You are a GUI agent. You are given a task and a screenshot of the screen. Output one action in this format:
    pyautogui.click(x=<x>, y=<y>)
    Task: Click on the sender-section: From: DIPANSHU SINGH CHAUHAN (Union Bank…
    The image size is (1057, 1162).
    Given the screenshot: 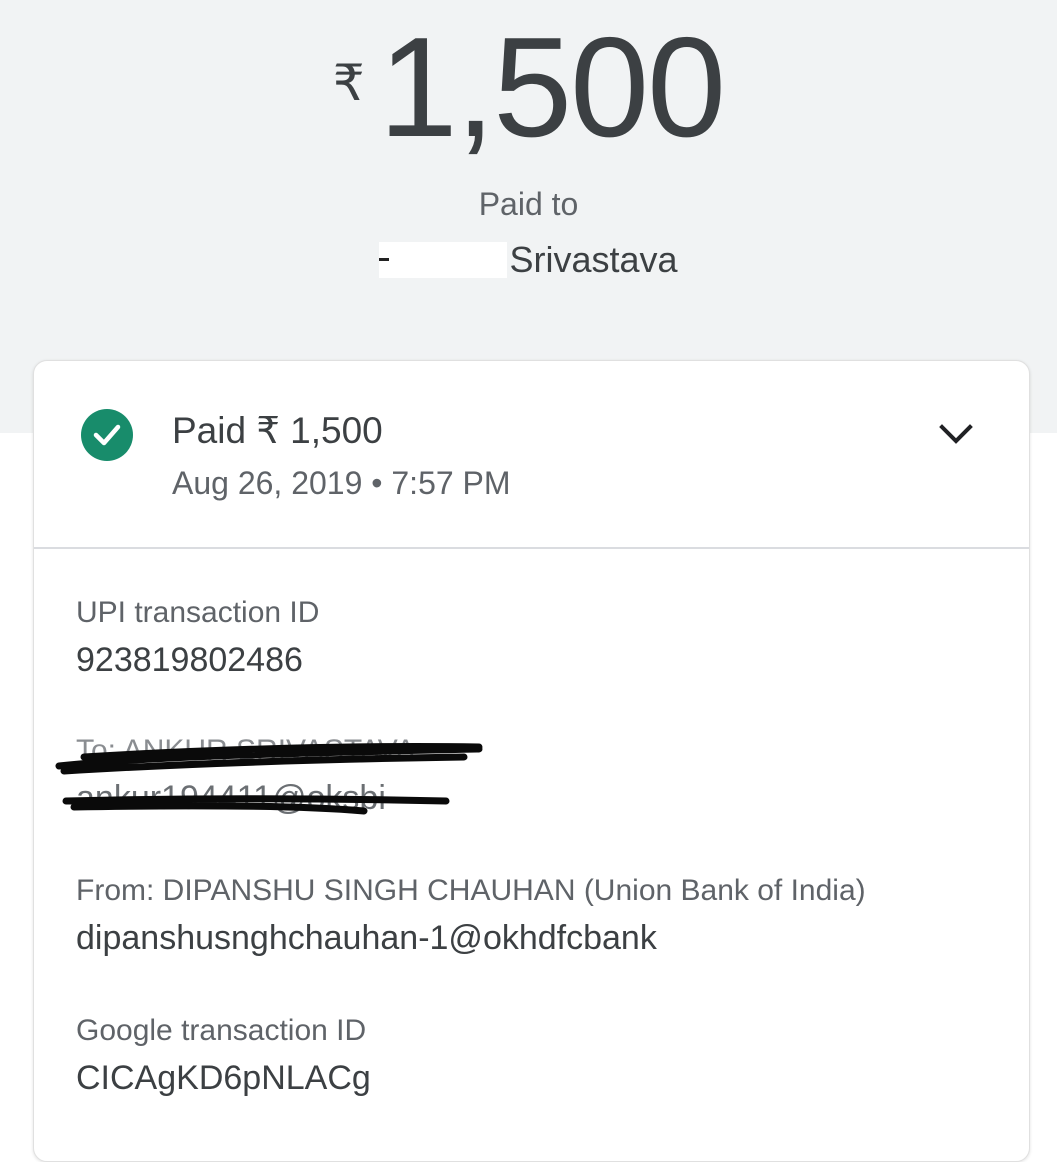 What is the action you would take?
    pyautogui.click(x=471, y=916)
    